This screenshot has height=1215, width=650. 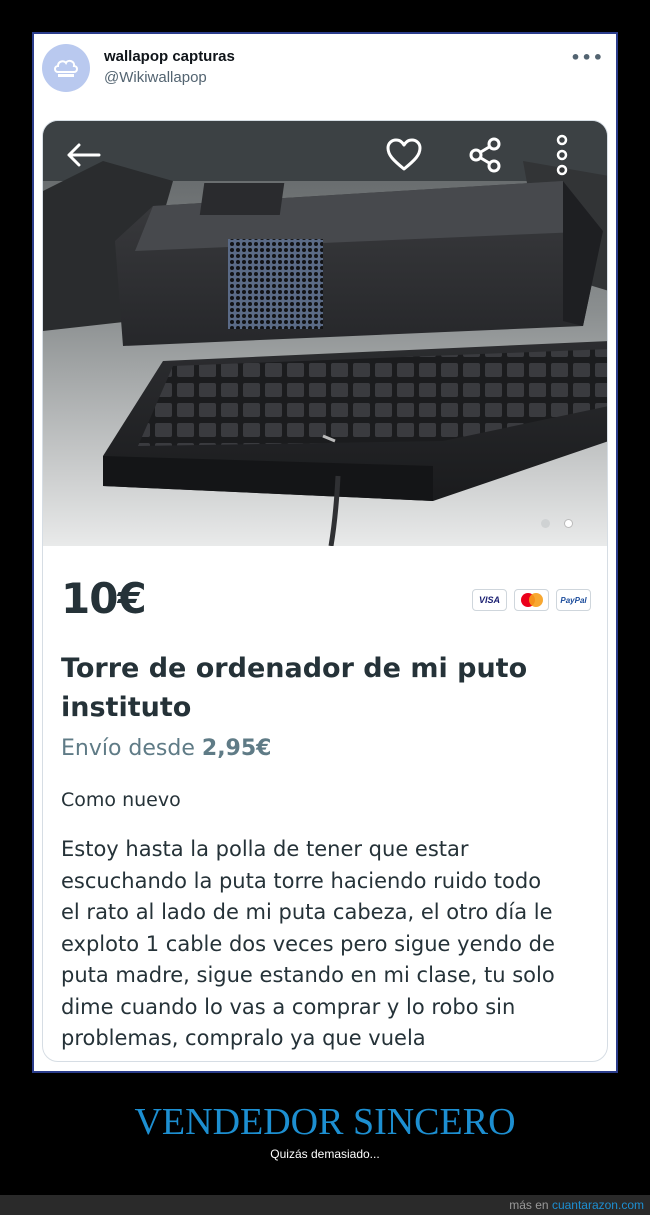 What do you see at coordinates (545, 523) in the screenshot?
I see `pagination-dot` at bounding box center [545, 523].